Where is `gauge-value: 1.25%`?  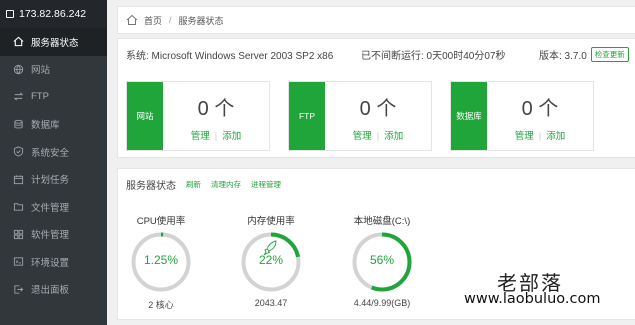
gauge-value: 1.25% is located at coordinates (161, 260).